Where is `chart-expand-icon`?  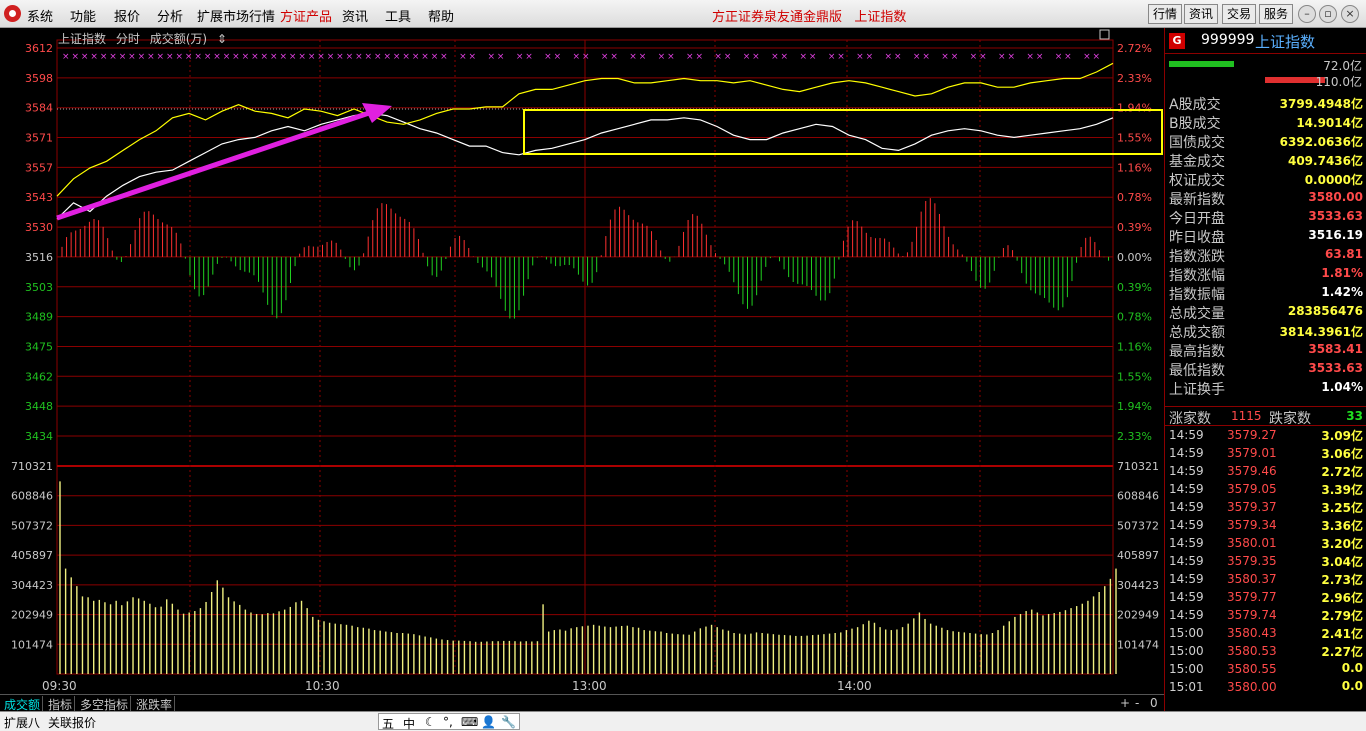 chart-expand-icon is located at coordinates (1104, 34).